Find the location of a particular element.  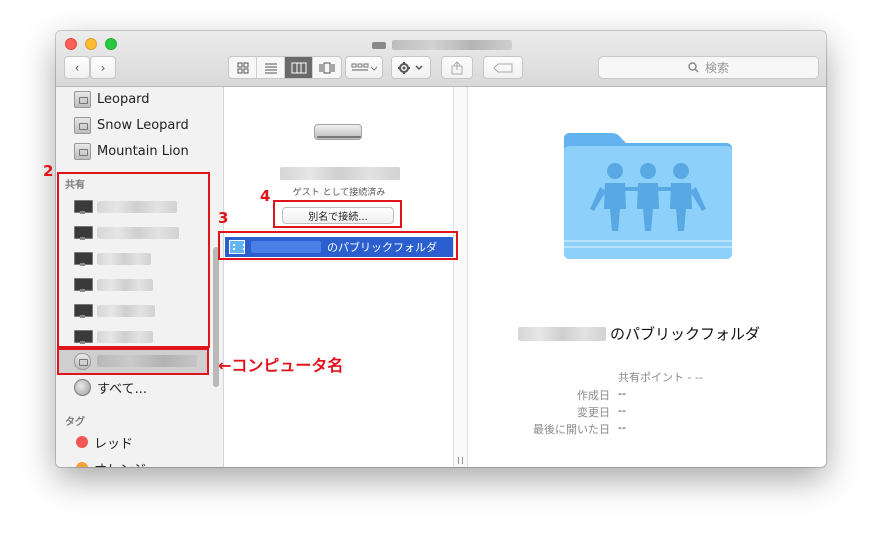

preview-metadata: 共有ポイント - -- 作成日 -- 変更日 -- 最後に開いた日 -- is located at coordinates (647, 409).